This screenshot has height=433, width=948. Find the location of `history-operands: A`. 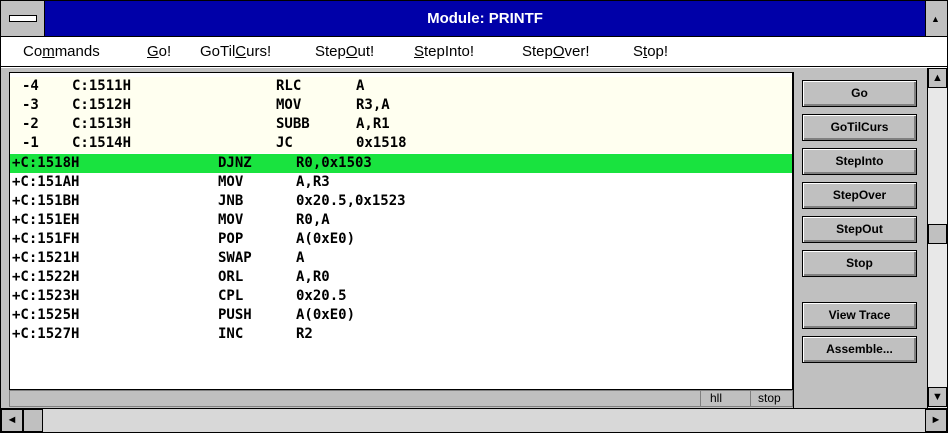

history-operands: A is located at coordinates (360, 86).